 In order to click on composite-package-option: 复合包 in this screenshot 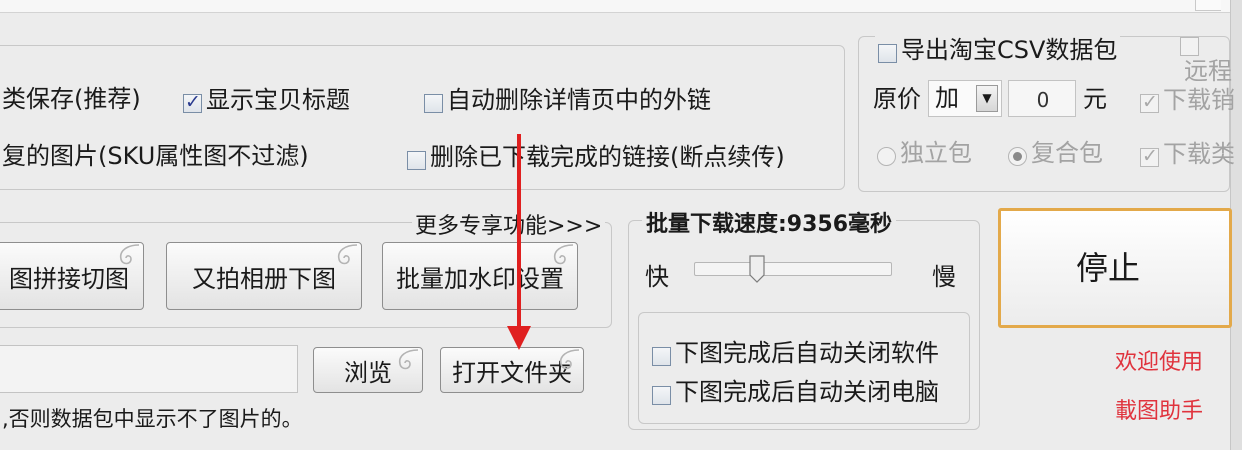, I will do `click(1055, 153)`.